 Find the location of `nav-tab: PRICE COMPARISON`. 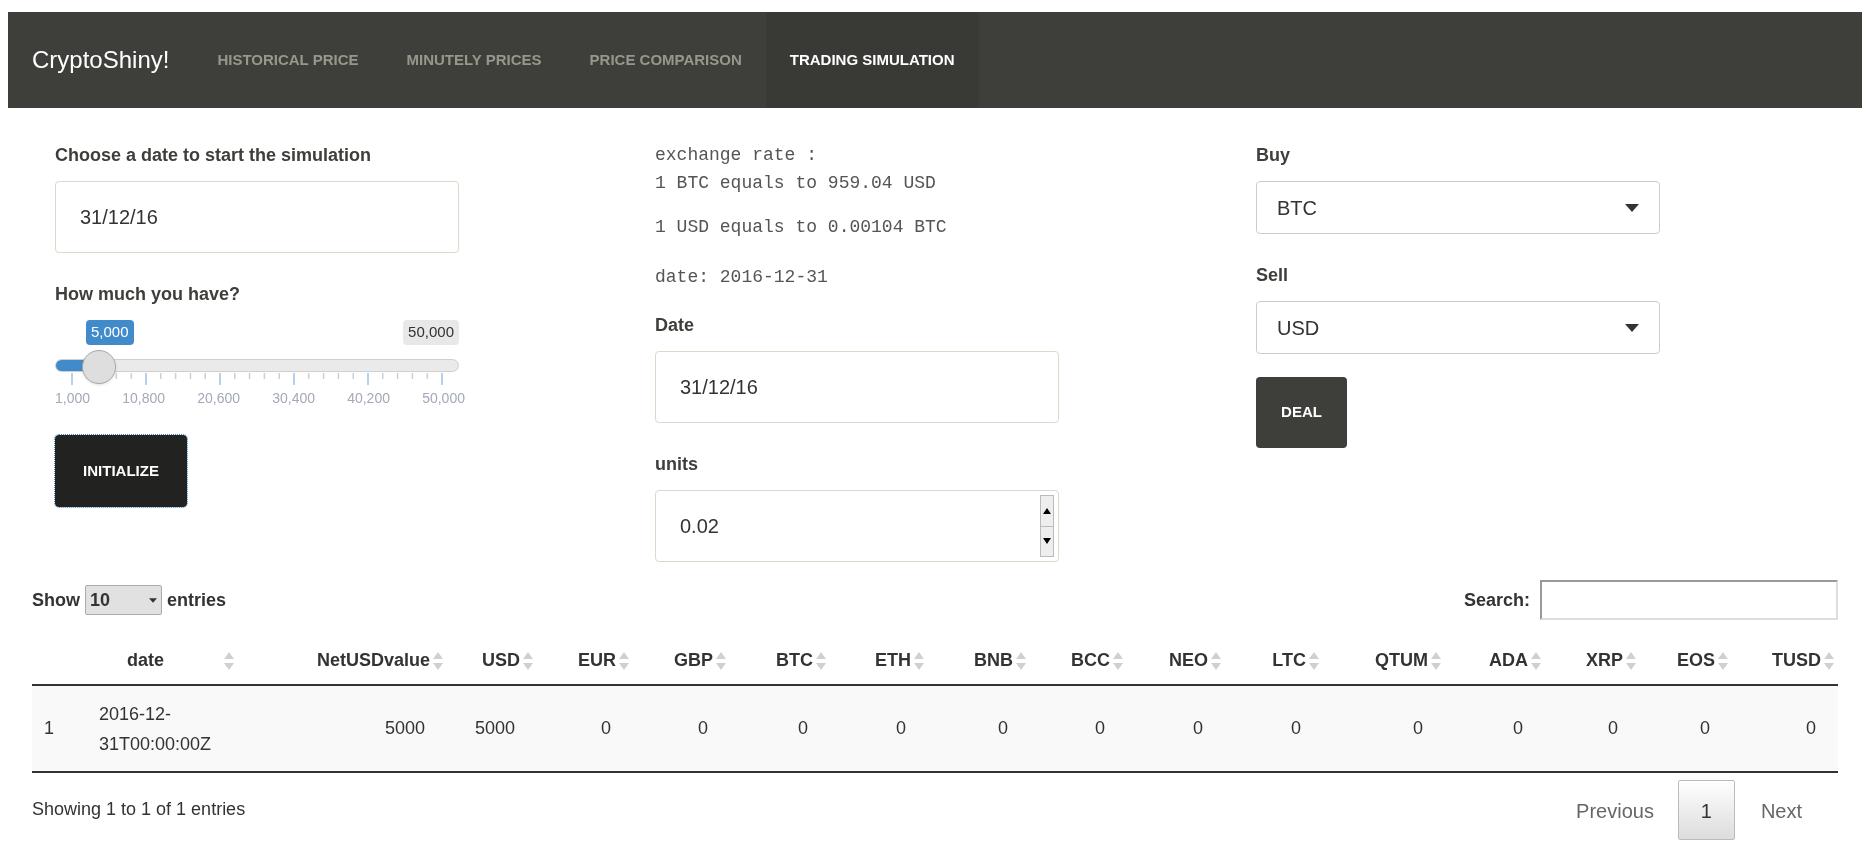

nav-tab: PRICE COMPARISON is located at coordinates (665, 60).